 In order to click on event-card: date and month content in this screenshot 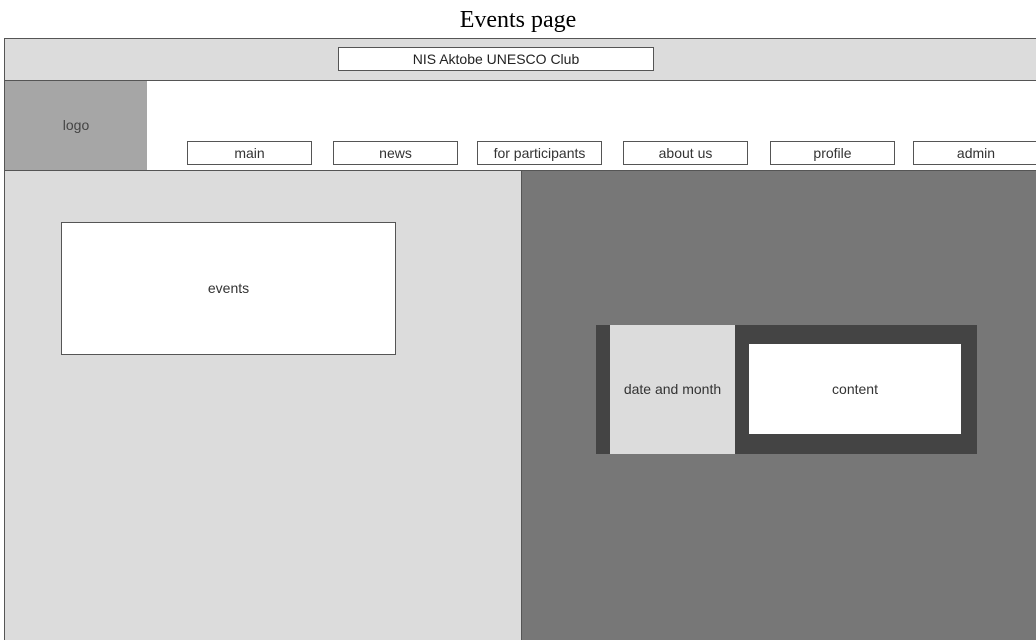, I will do `click(786, 389)`.